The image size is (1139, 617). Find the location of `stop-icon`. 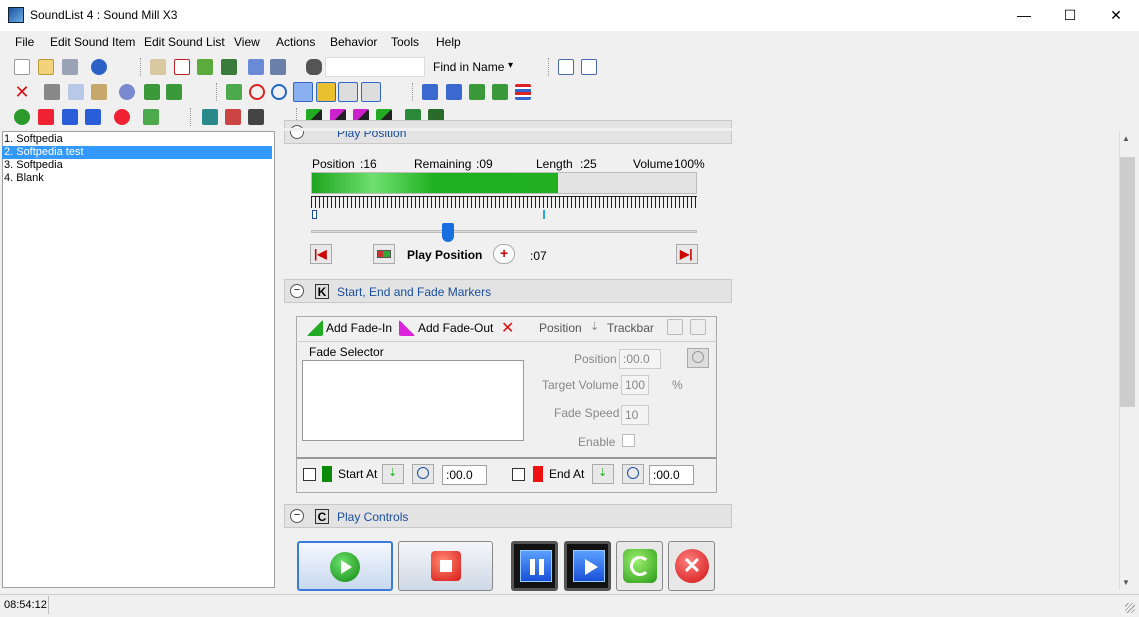

stop-icon is located at coordinates (46, 117).